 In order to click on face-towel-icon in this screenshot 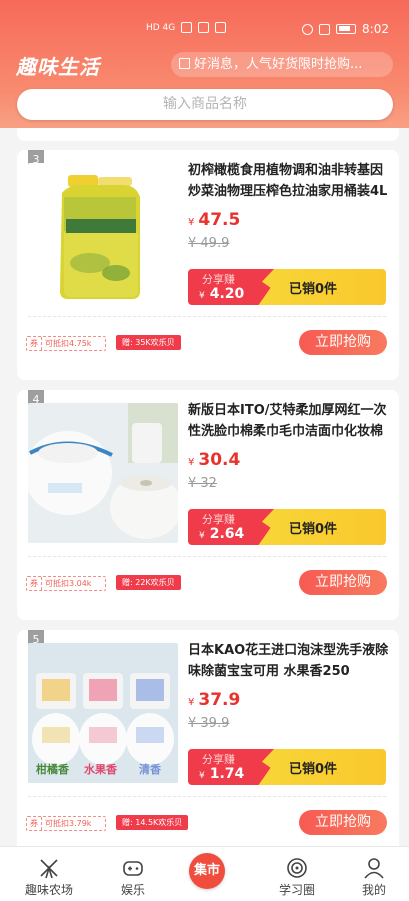, I will do `click(103, 473)`.